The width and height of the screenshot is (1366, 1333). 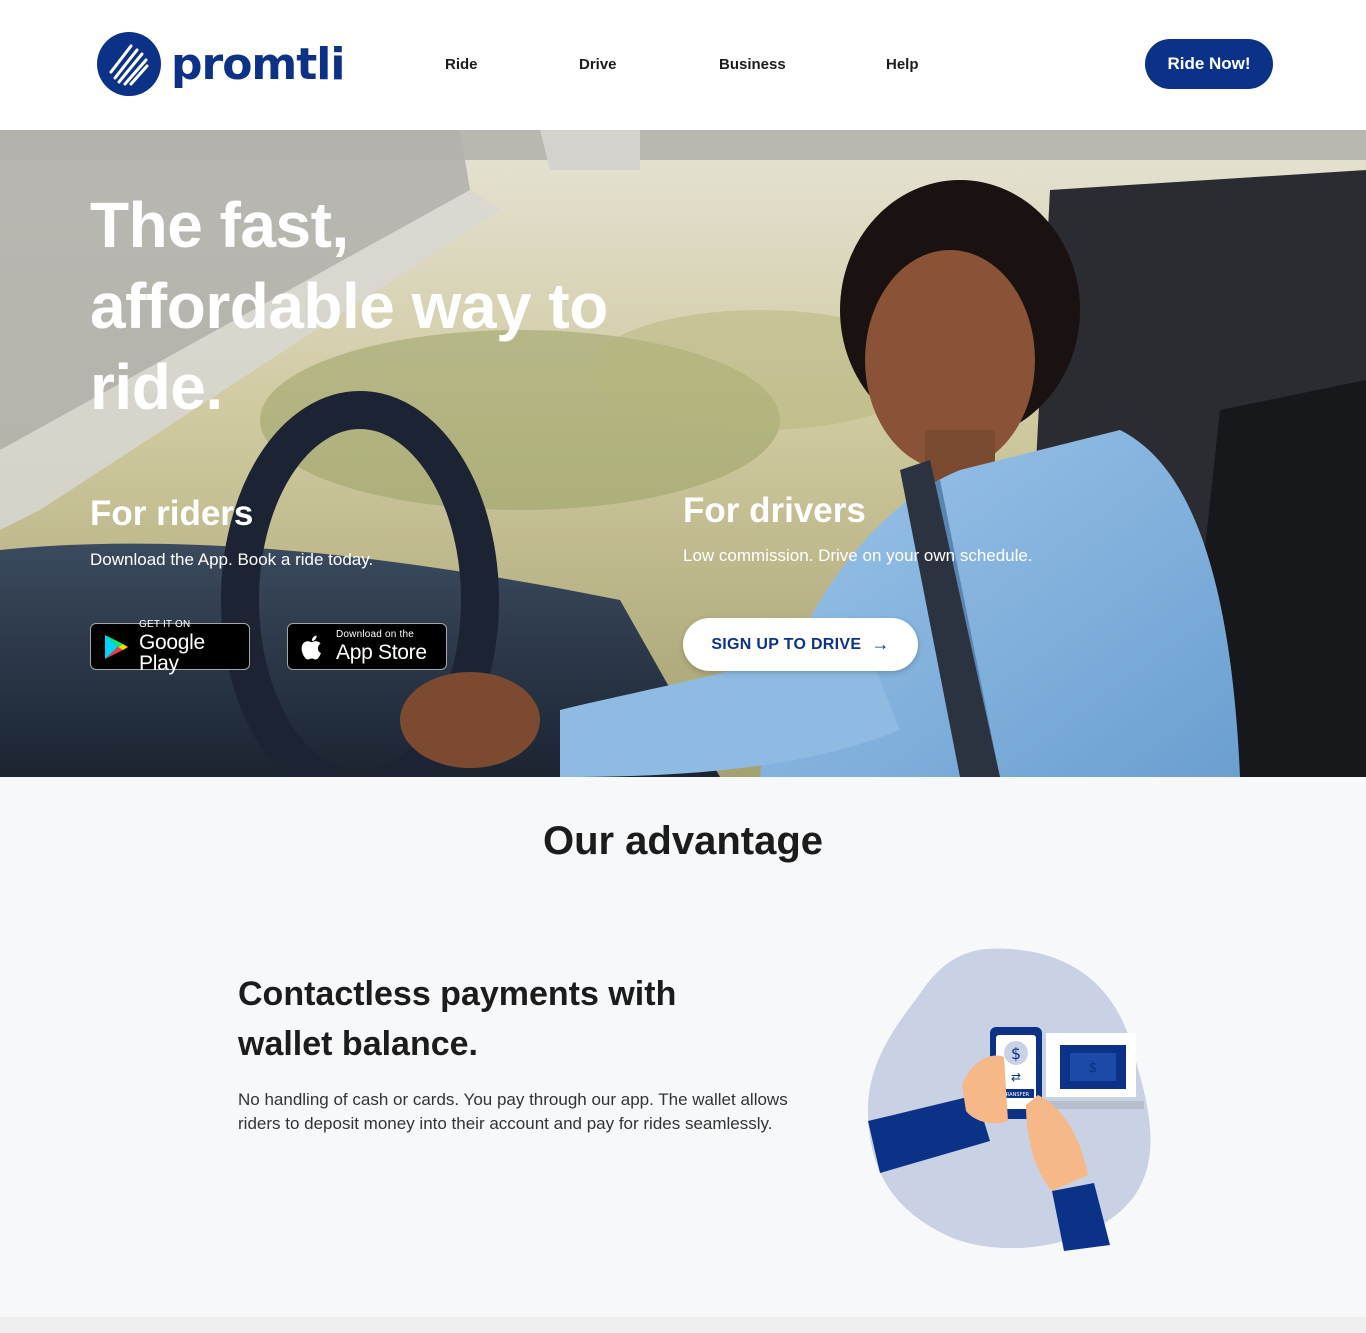 What do you see at coordinates (232, 559) in the screenshot?
I see `riders-subtitle: Download the App. Book a ride today.` at bounding box center [232, 559].